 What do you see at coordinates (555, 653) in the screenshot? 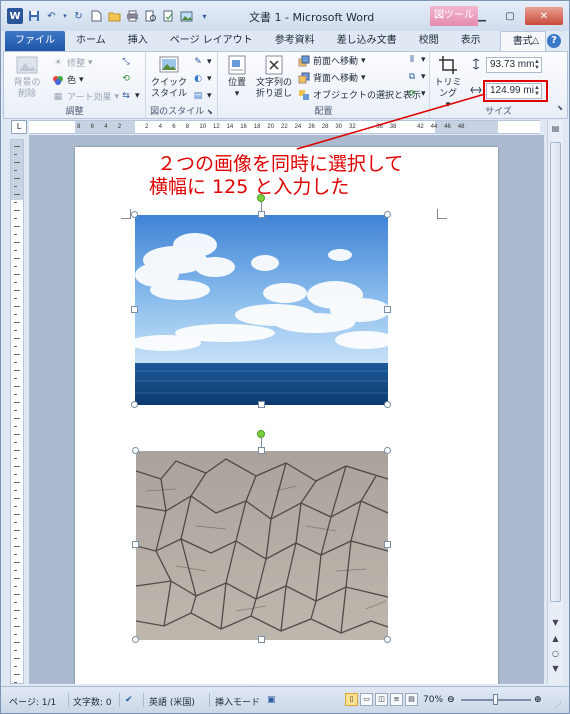
I see `select-browse-object-icon: ○` at bounding box center [555, 653].